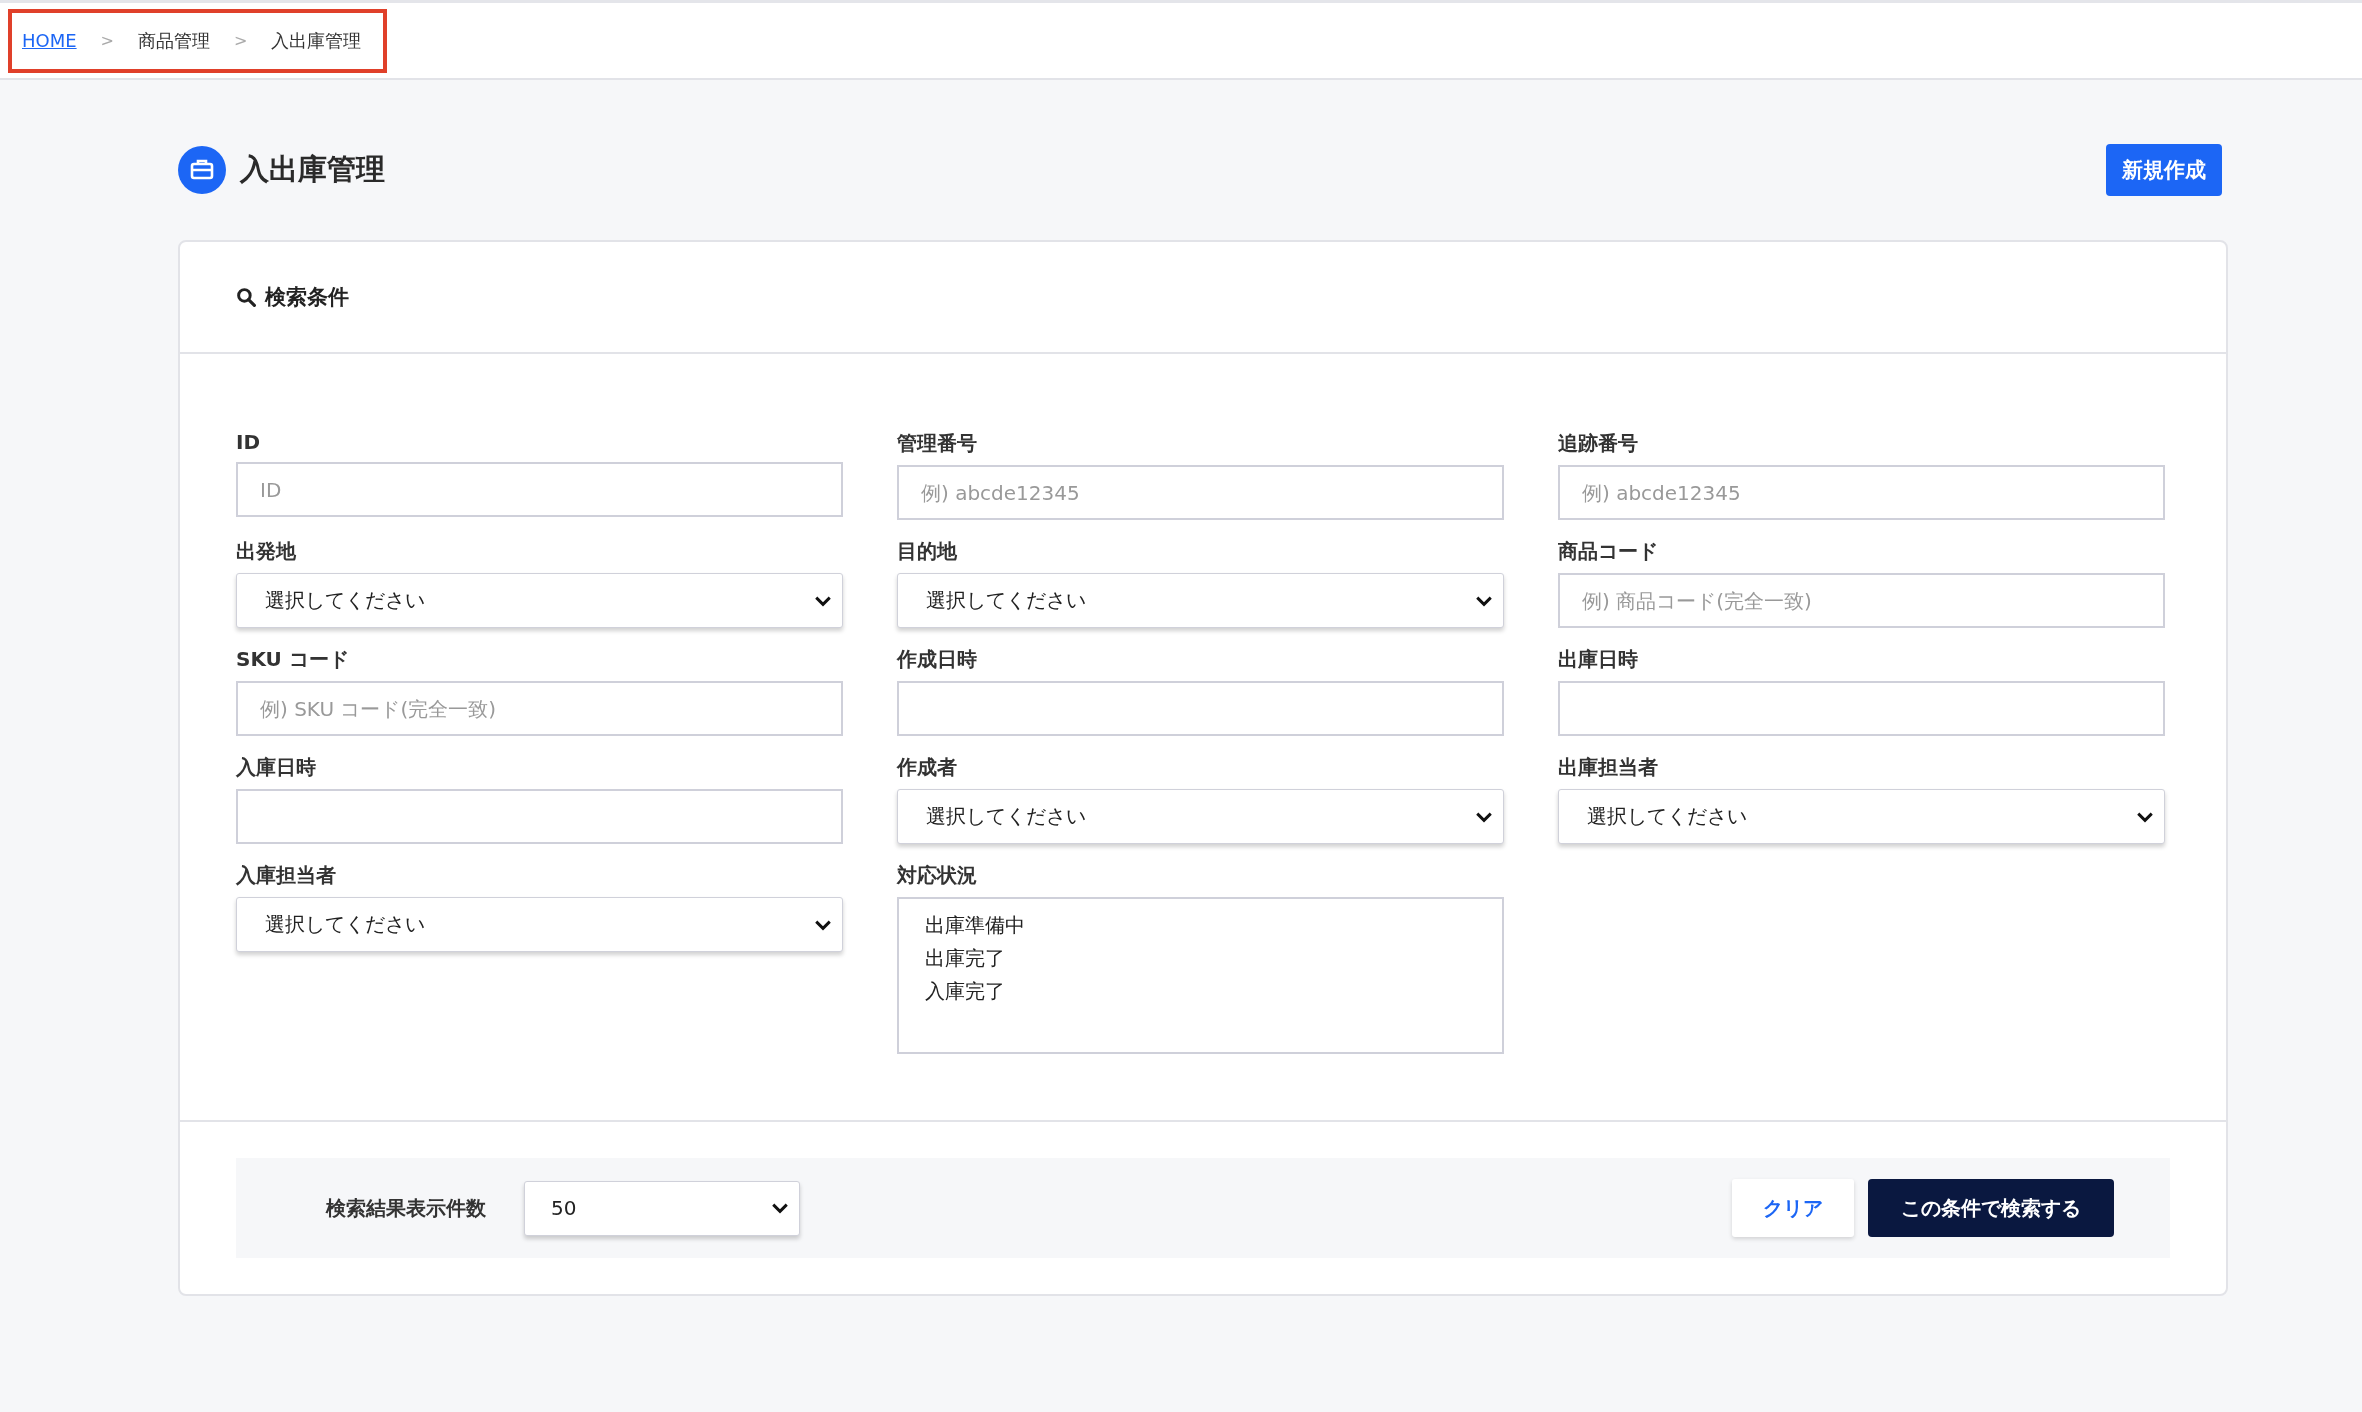 This screenshot has height=1412, width=2362. Describe the element at coordinates (406, 1208) in the screenshot. I see `results-label: 検索結果表示件数` at that location.